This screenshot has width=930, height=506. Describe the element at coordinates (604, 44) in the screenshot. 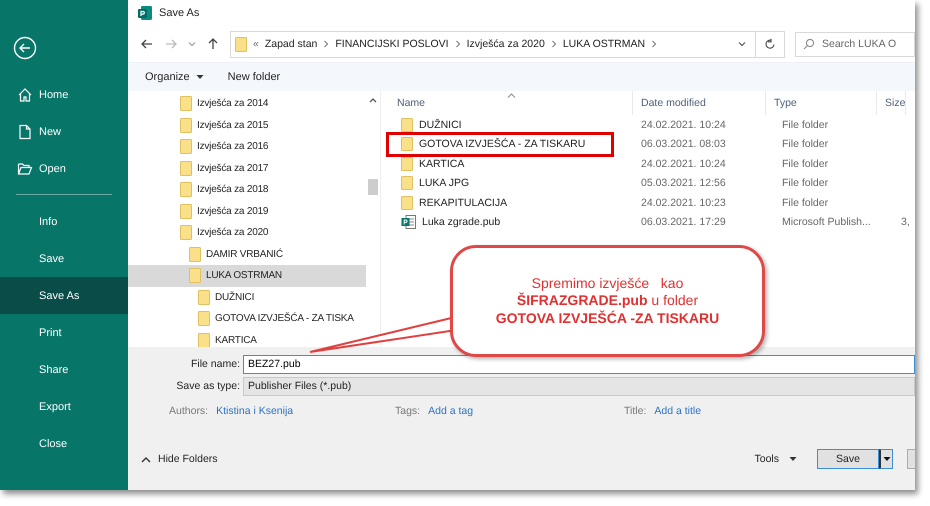

I see `breadcrumb: LUKA OSTRMAN` at that location.